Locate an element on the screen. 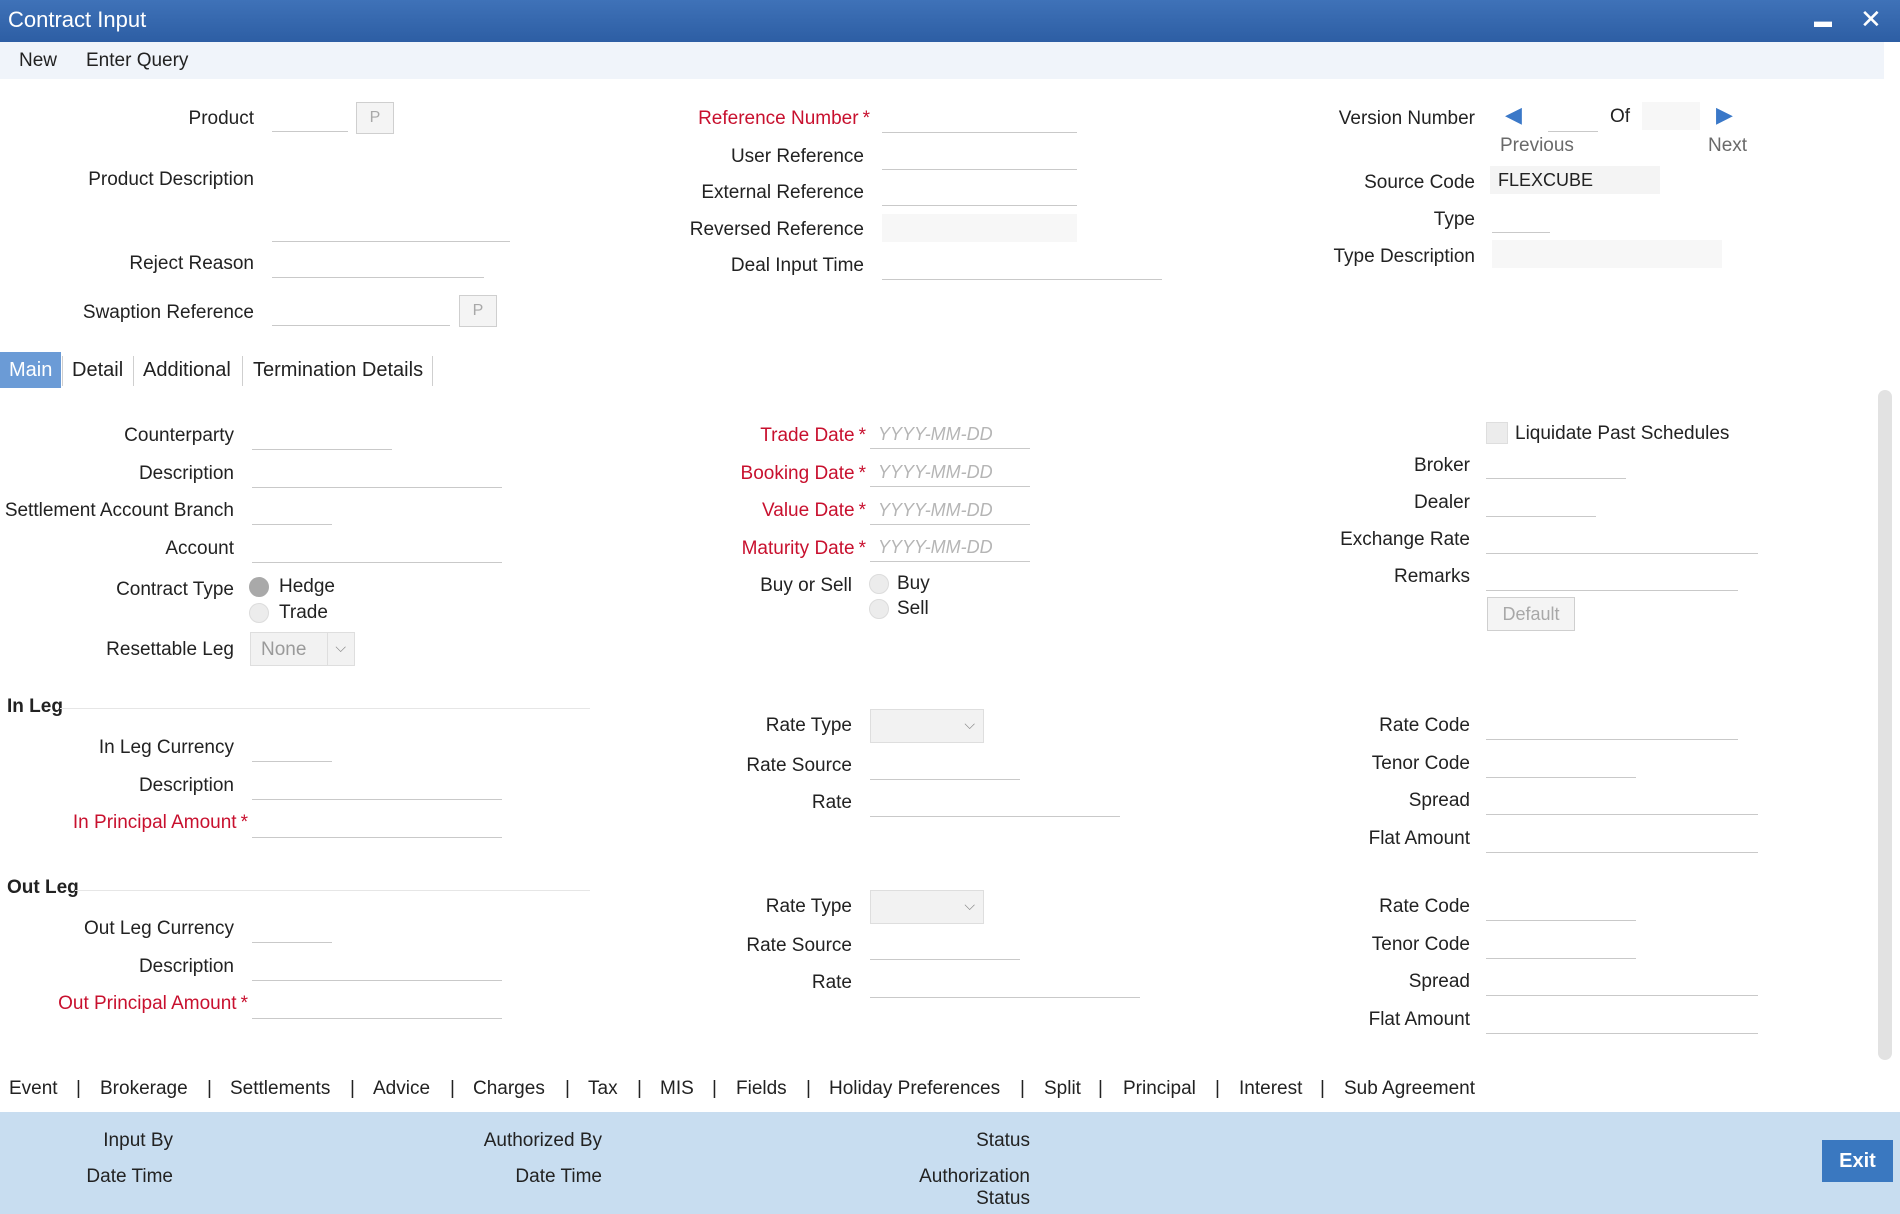 The image size is (1900, 1214). description-input is located at coordinates (377, 474).